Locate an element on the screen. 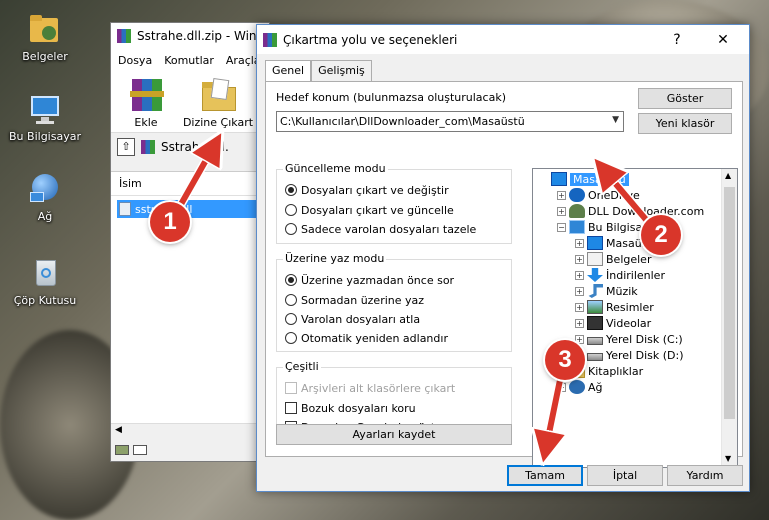 This screenshot has height=520, width=769. scroll-down-icon: ▼ is located at coordinates (728, 458).